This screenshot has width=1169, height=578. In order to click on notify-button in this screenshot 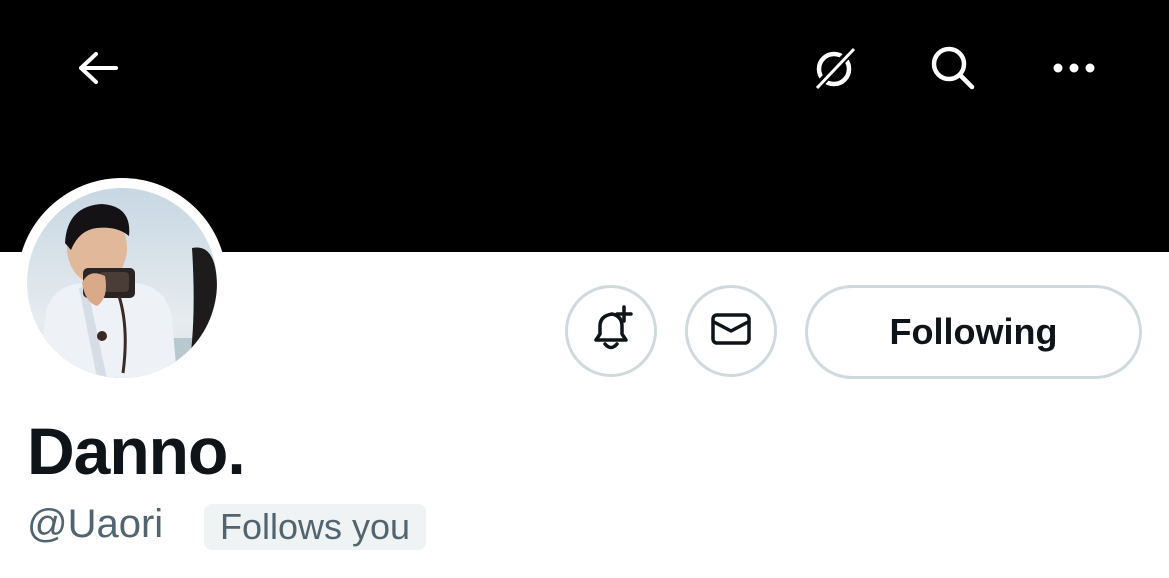, I will do `click(611, 331)`.